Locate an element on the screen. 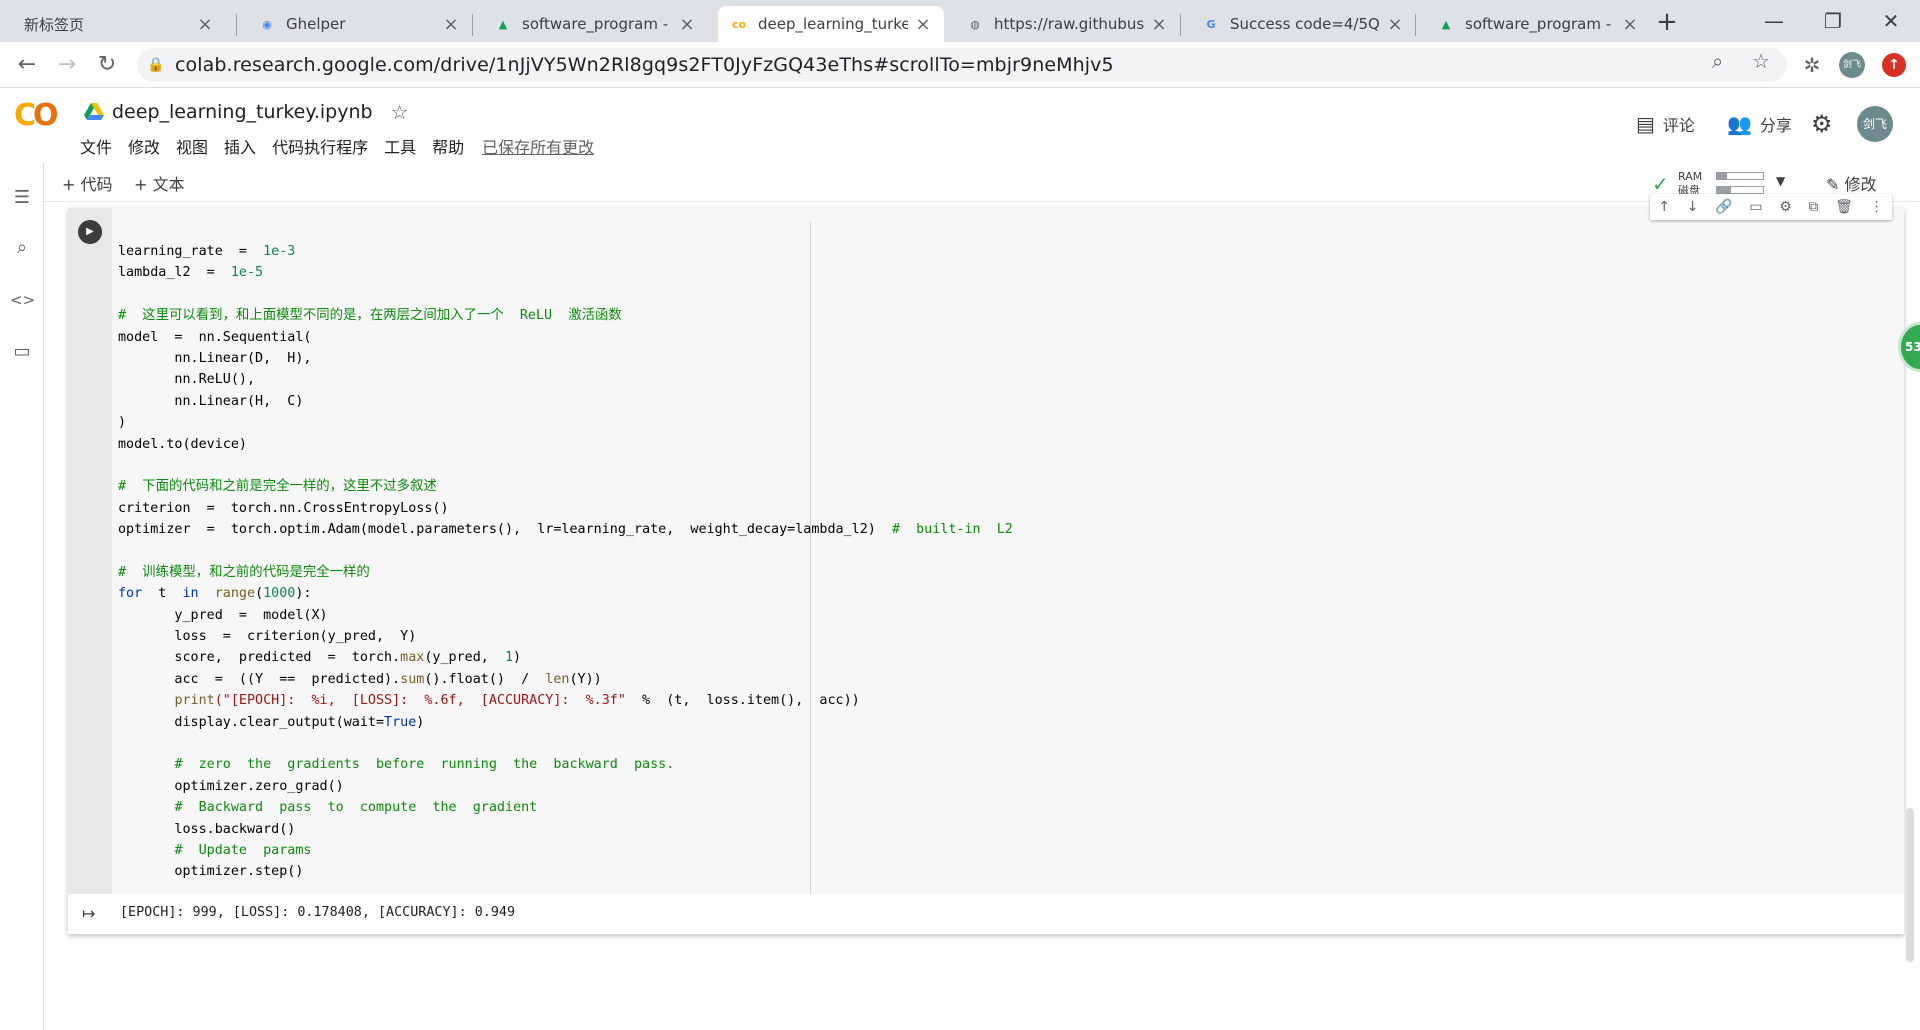 The height and width of the screenshot is (1030, 1920). link-icon: 🔗 is located at coordinates (1723, 207).